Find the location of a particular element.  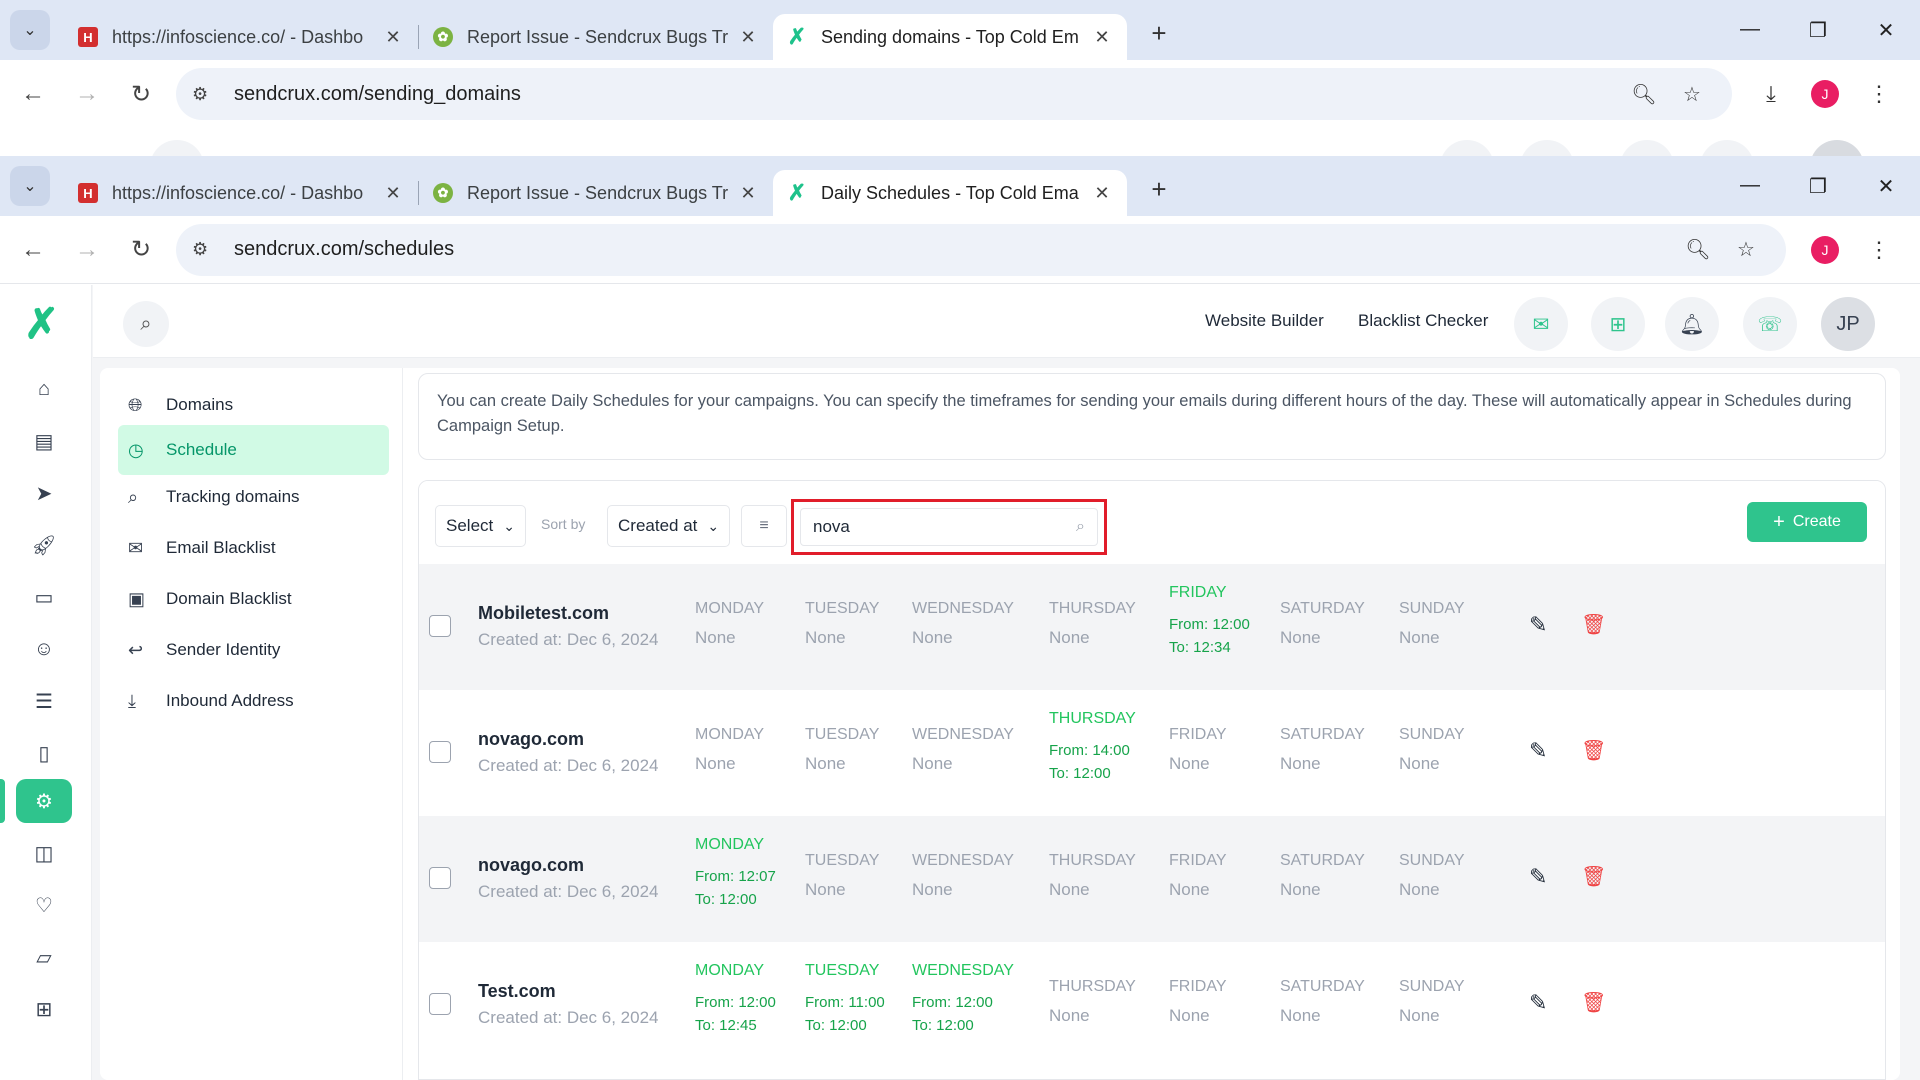

apps-grid-icon: ⊞ is located at coordinates (1618, 324).